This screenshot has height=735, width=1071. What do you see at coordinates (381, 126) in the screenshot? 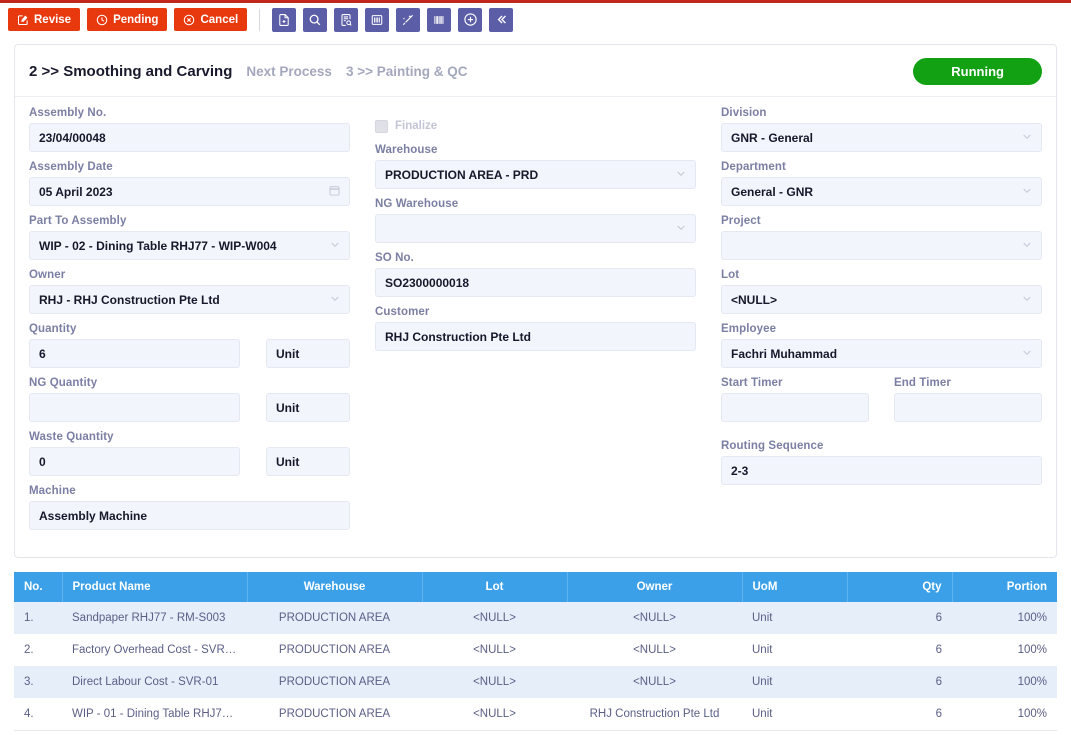
I see `finalize-checkbox` at bounding box center [381, 126].